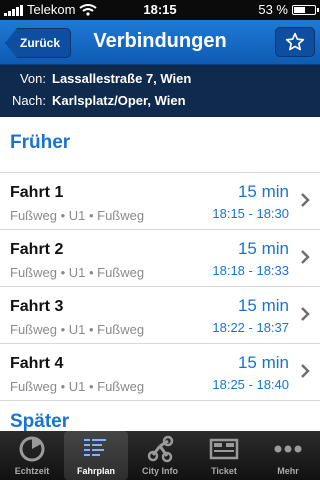 This screenshot has height=480, width=320. Describe the element at coordinates (160, 10) in the screenshot. I see `status-bar: Telekom 18:15 53 %` at that location.